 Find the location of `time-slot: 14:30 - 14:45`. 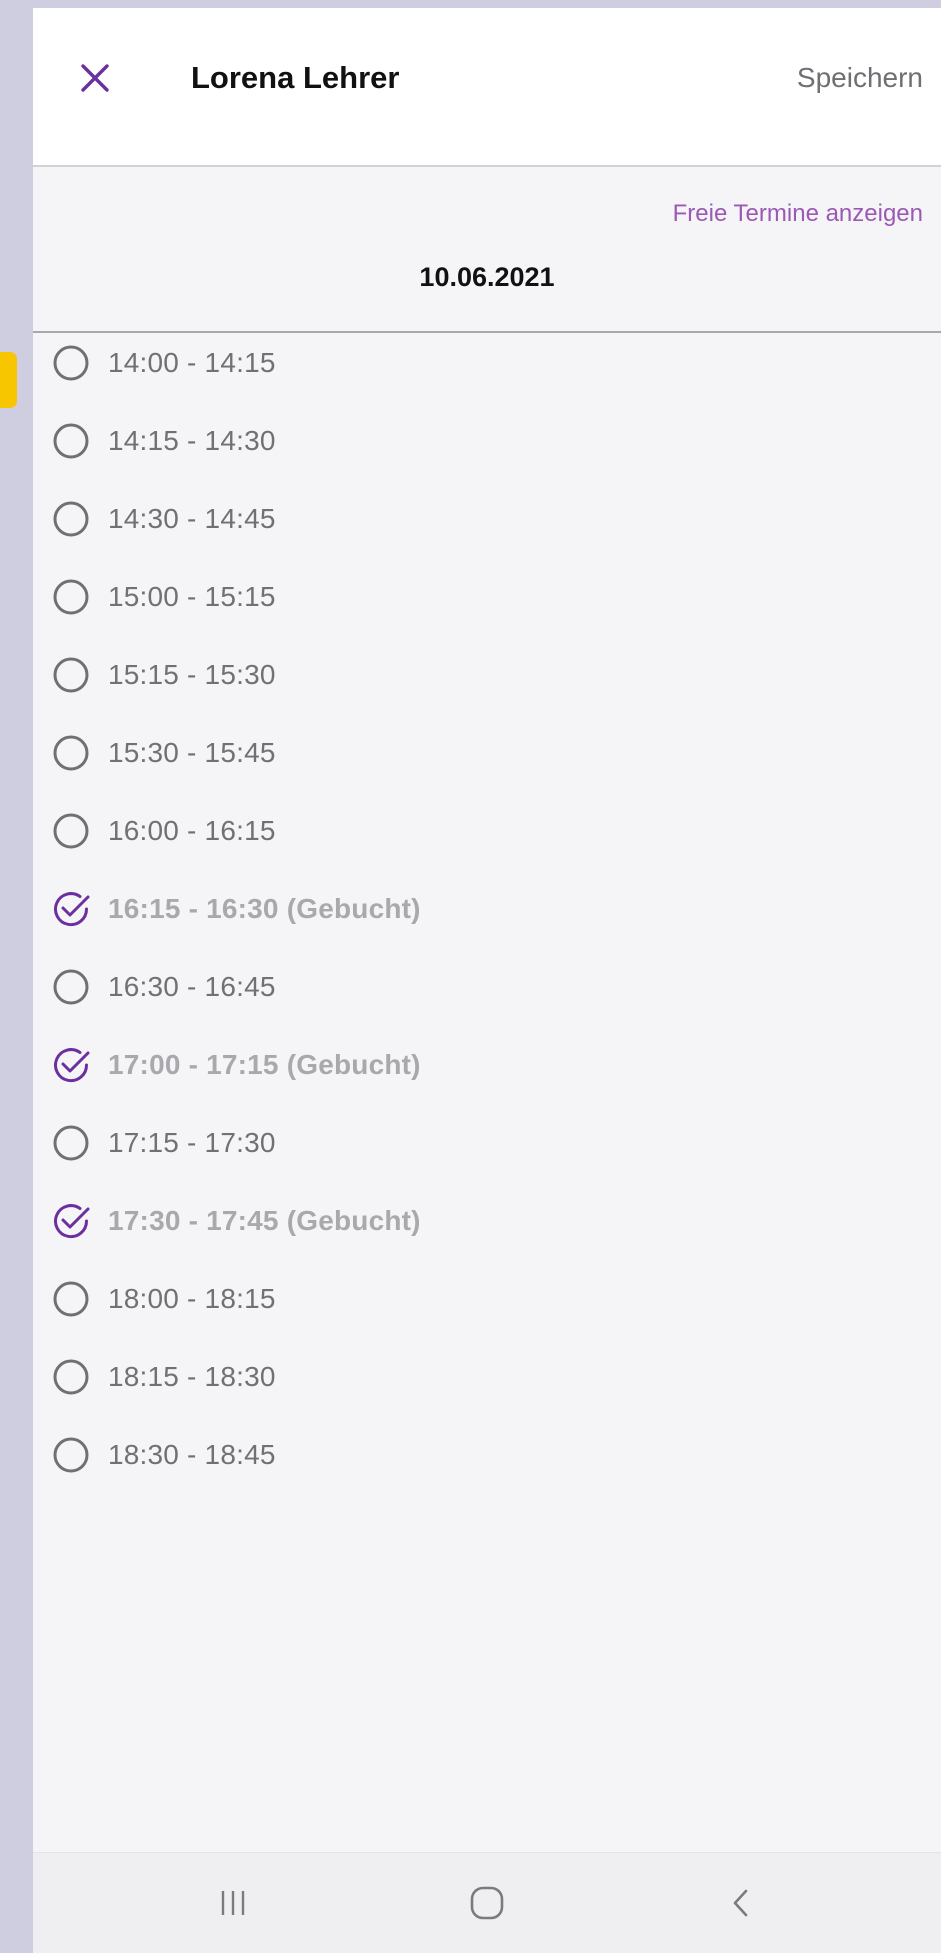

time-slot: 14:30 - 14:45 is located at coordinates (162, 519).